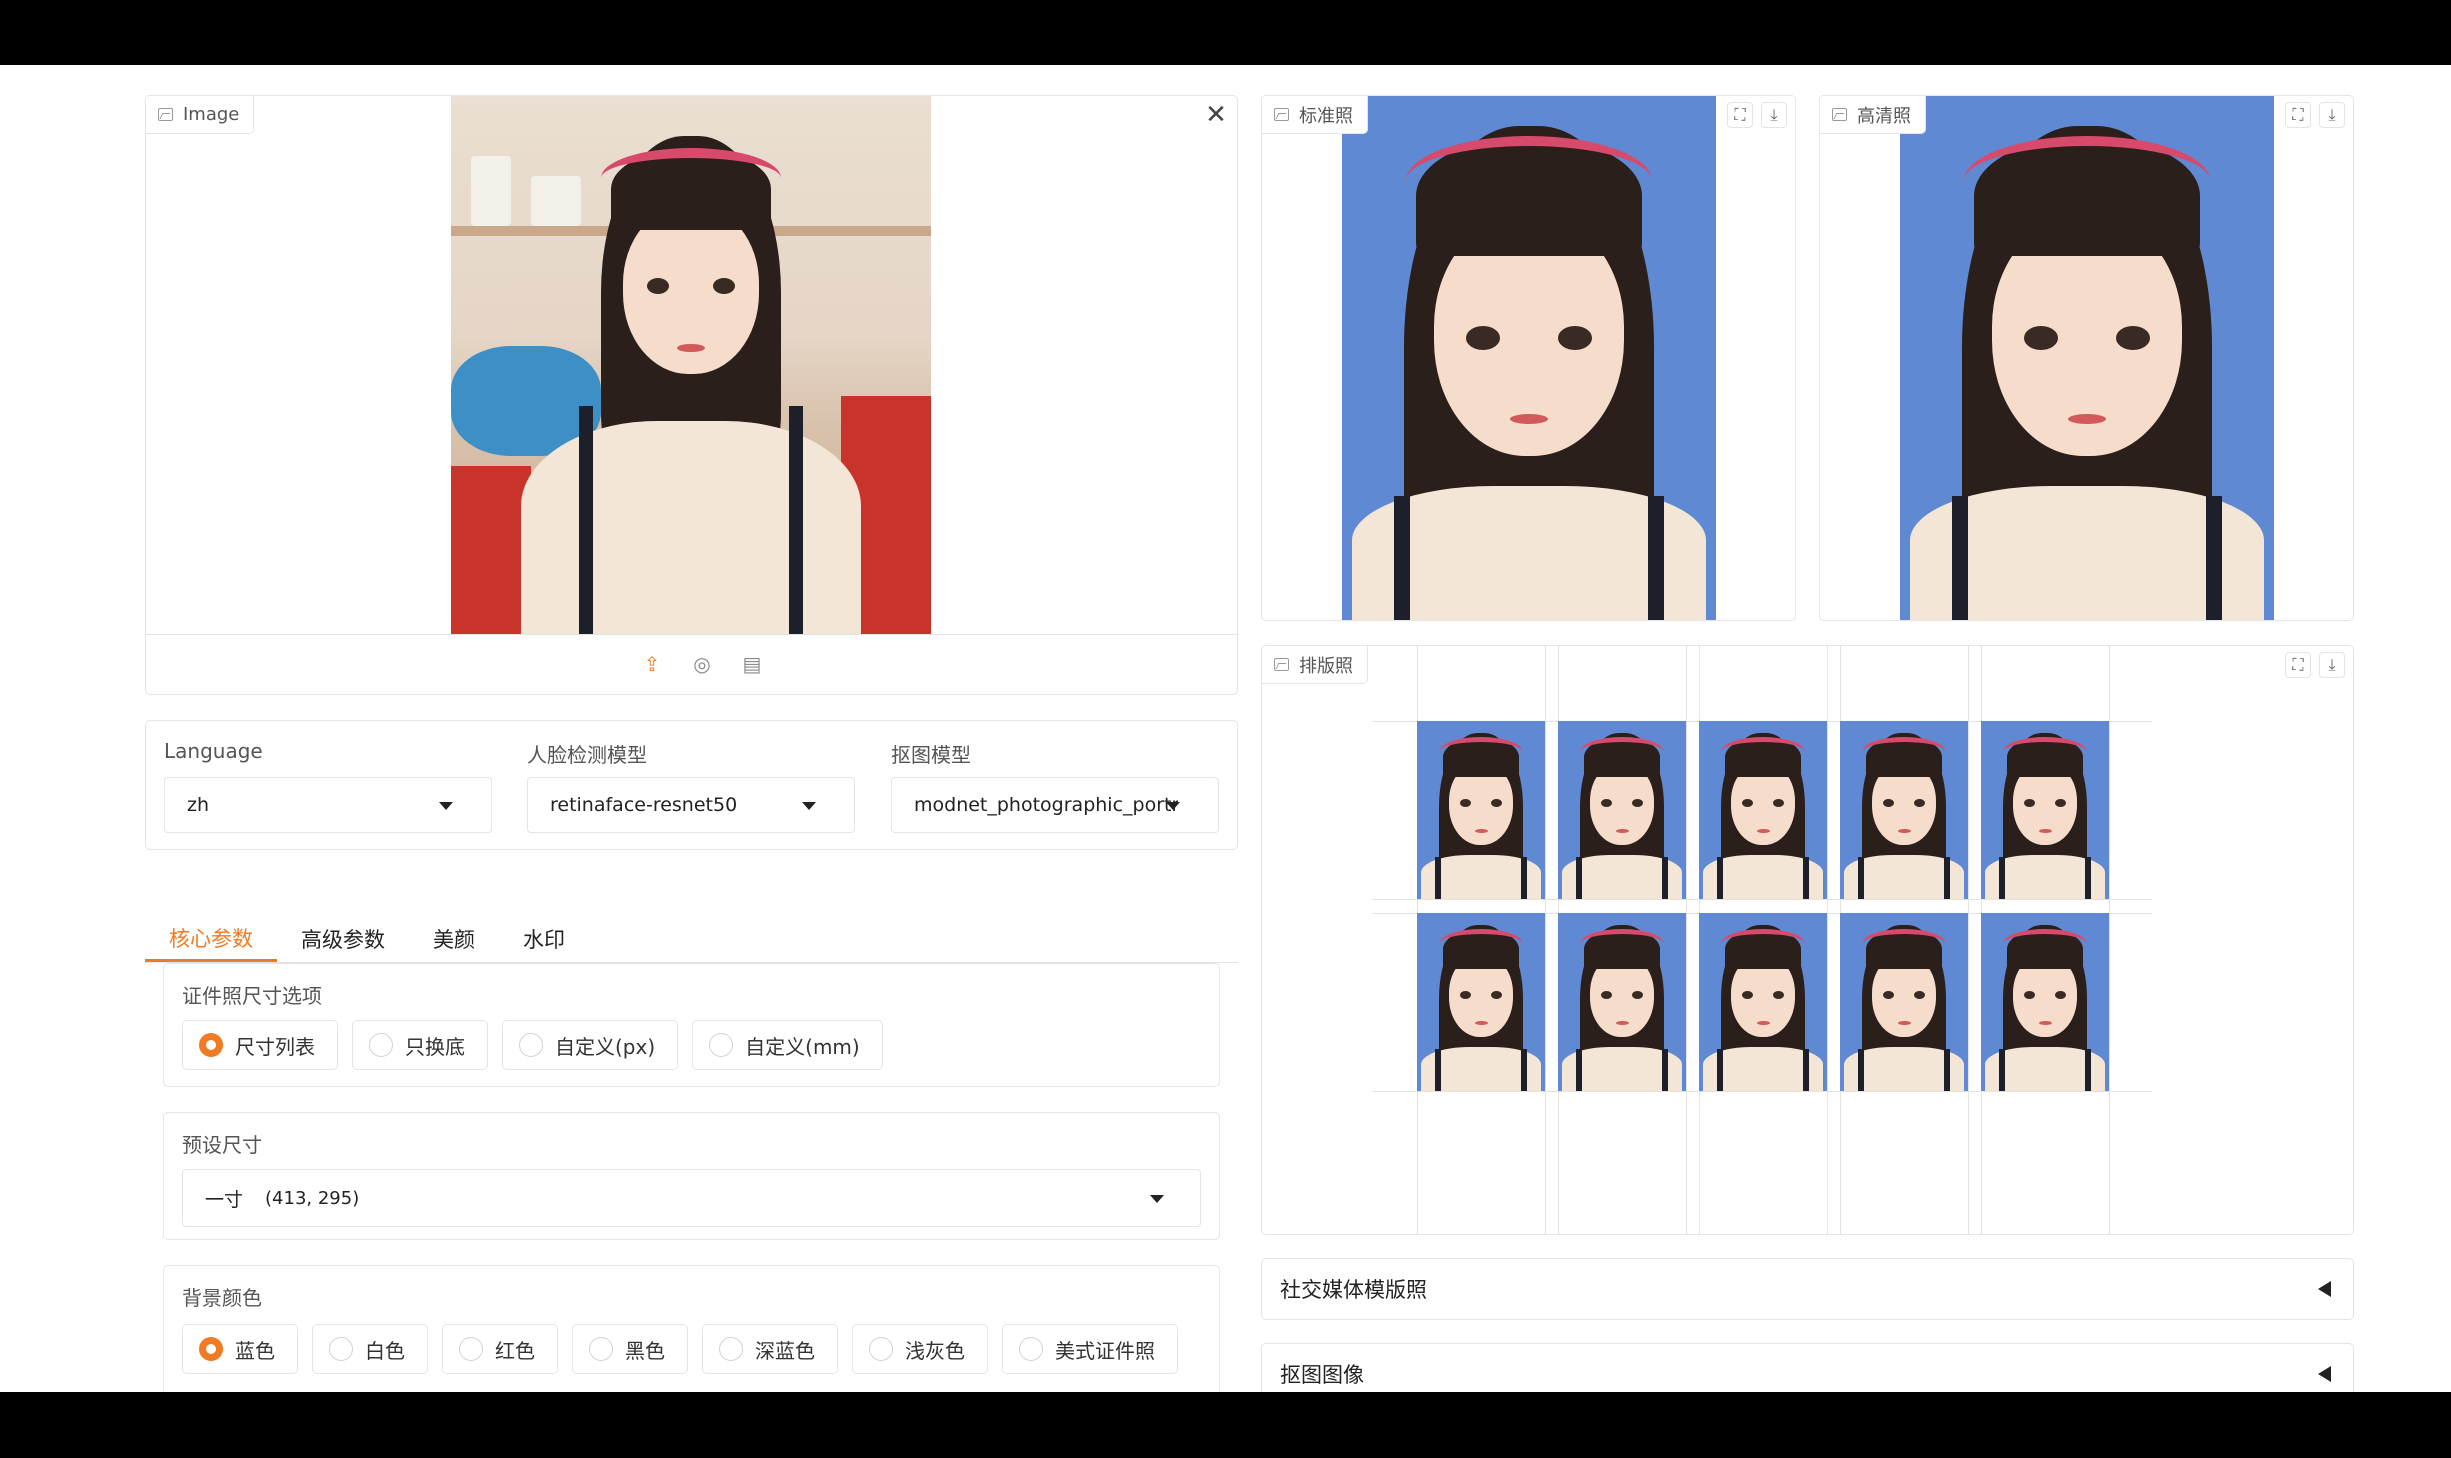  I want to click on bg-color-light-gray: 浅灰色, so click(920, 1349).